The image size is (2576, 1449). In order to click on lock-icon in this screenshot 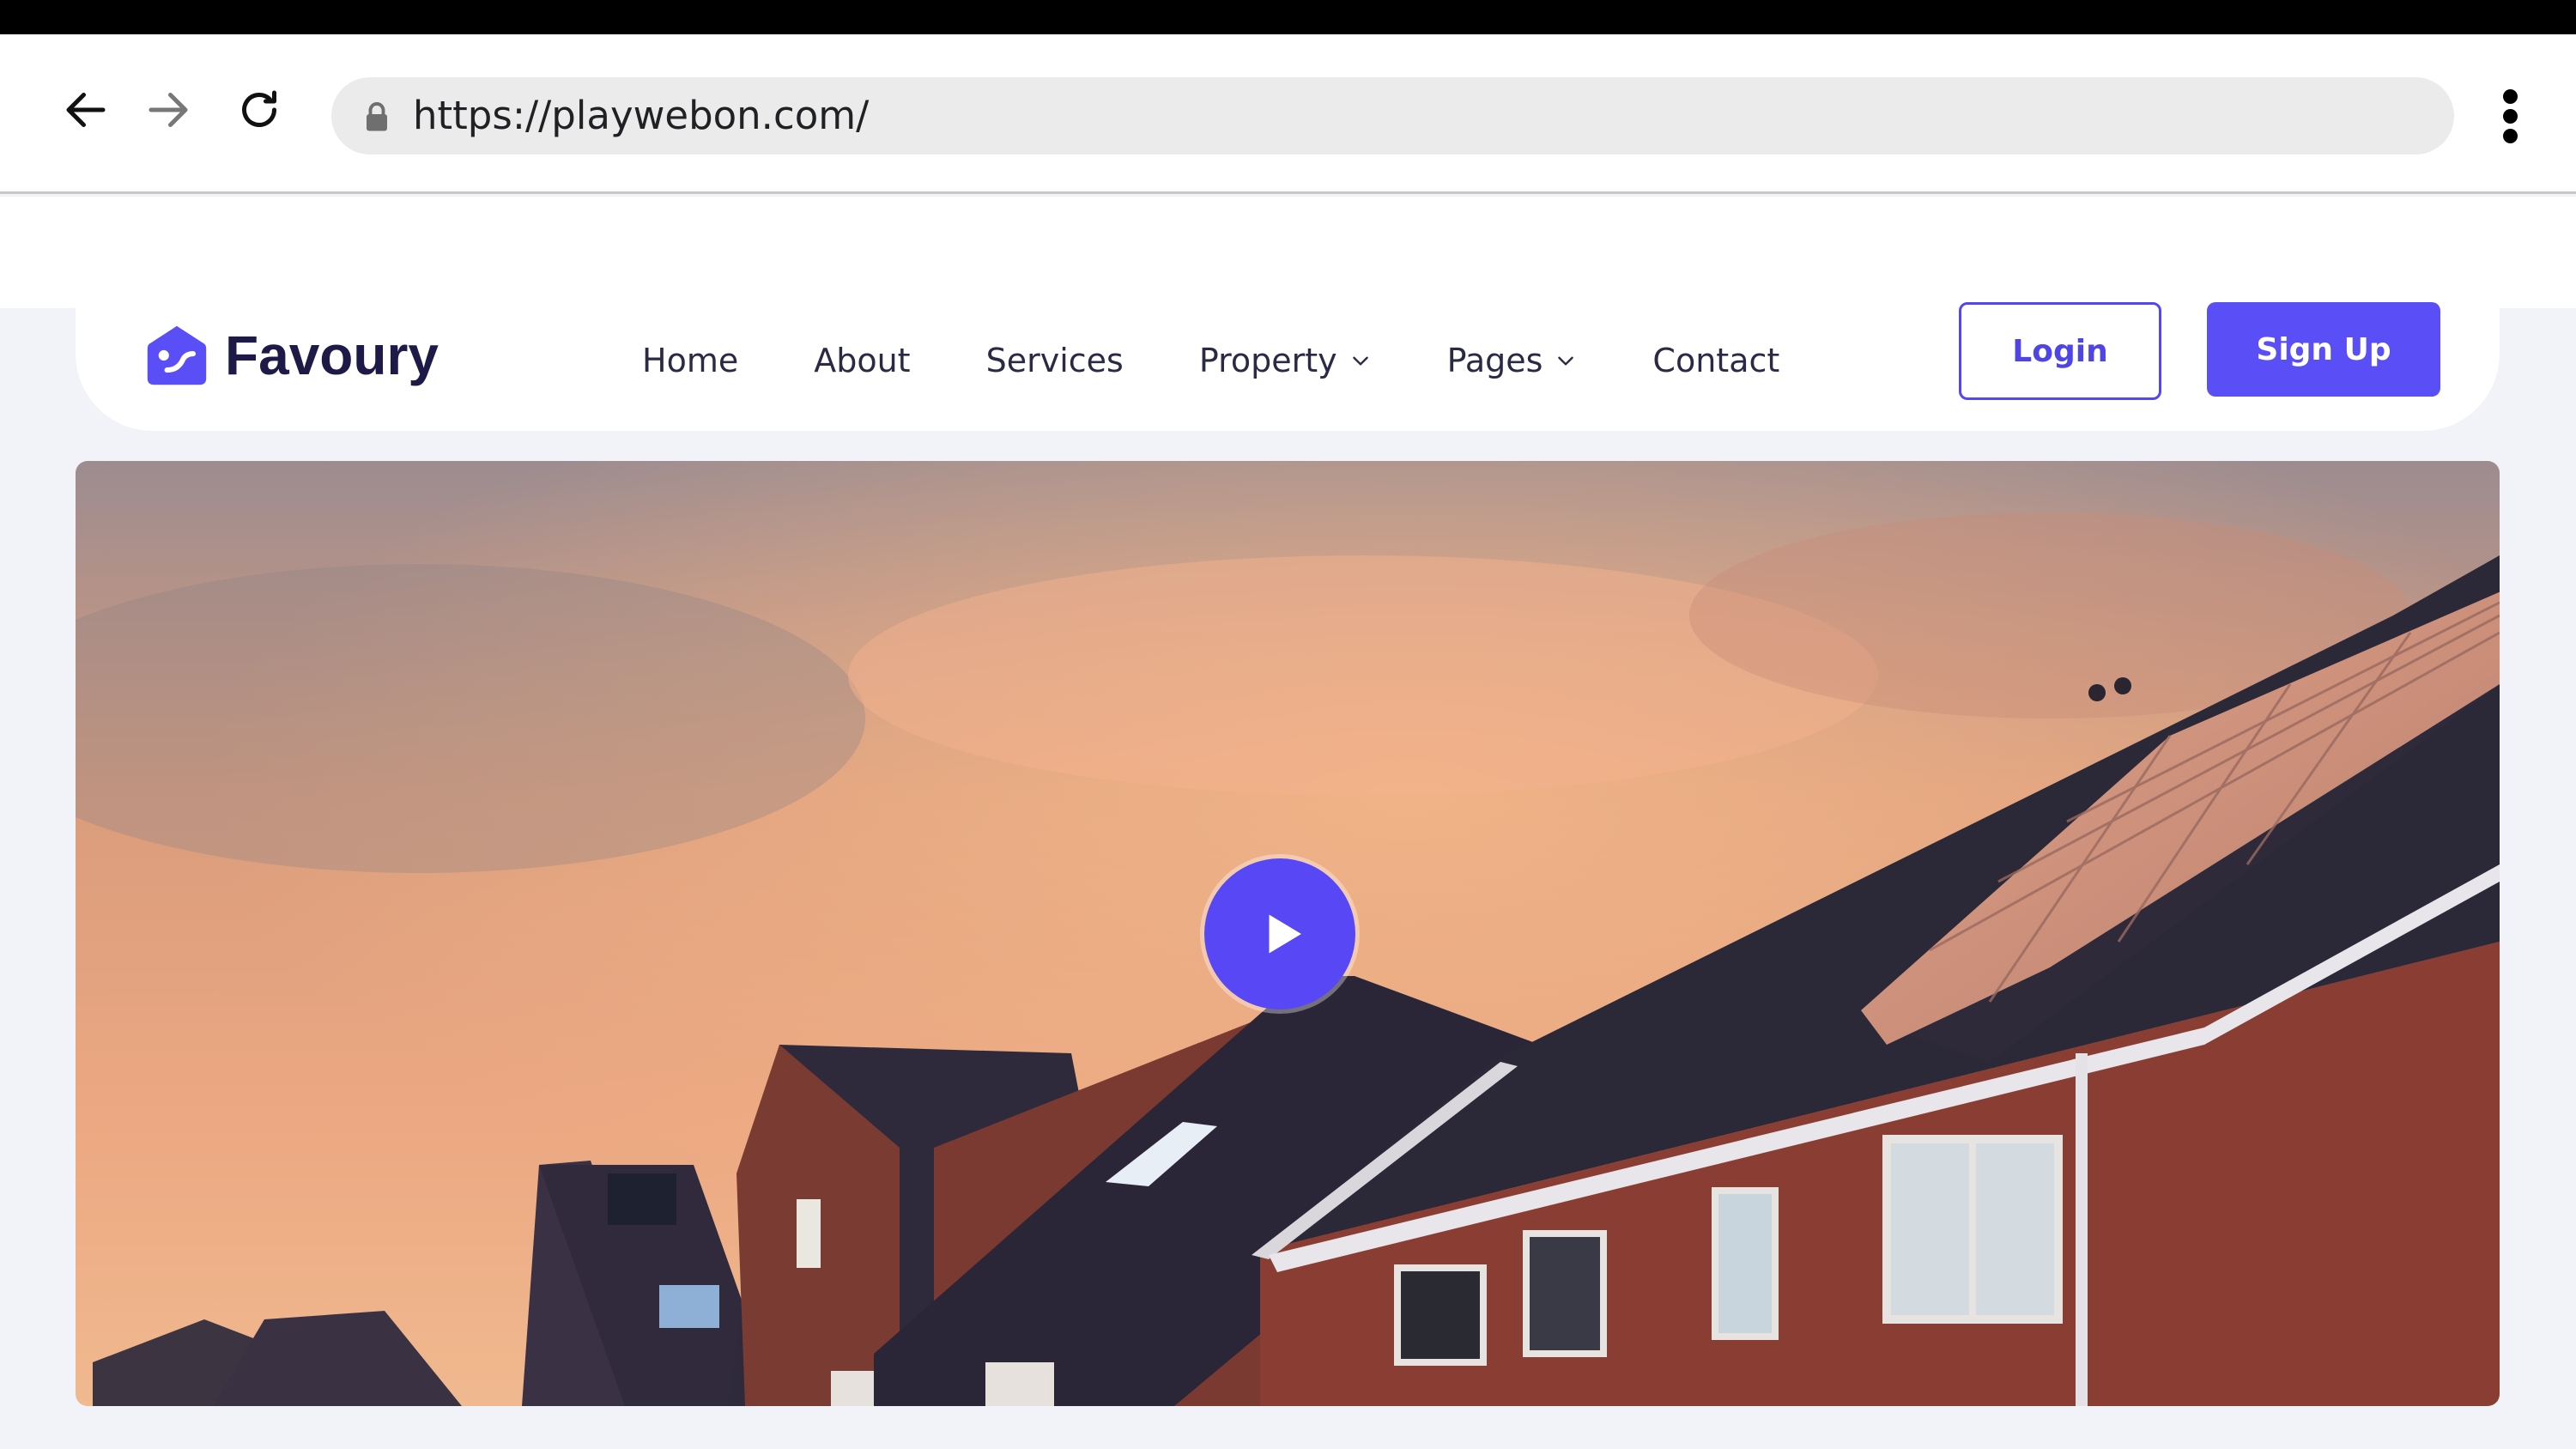, I will do `click(377, 116)`.